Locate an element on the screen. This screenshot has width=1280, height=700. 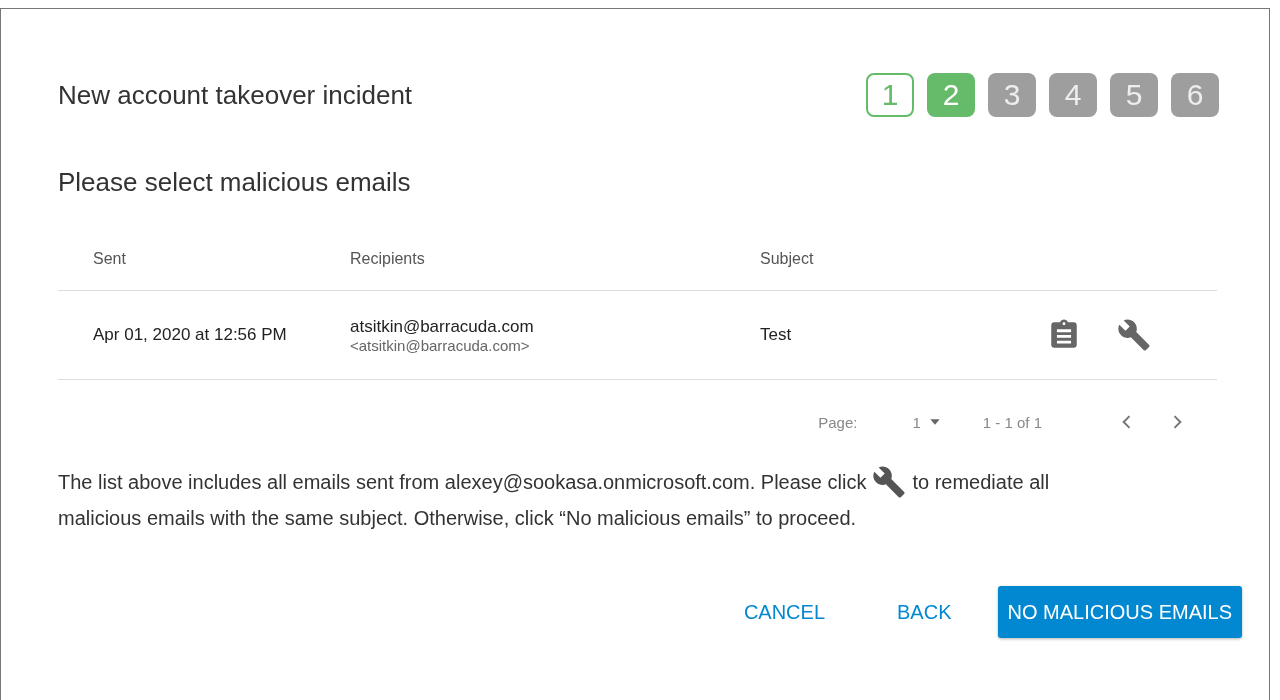
column-header: Sent is located at coordinates (110, 259).